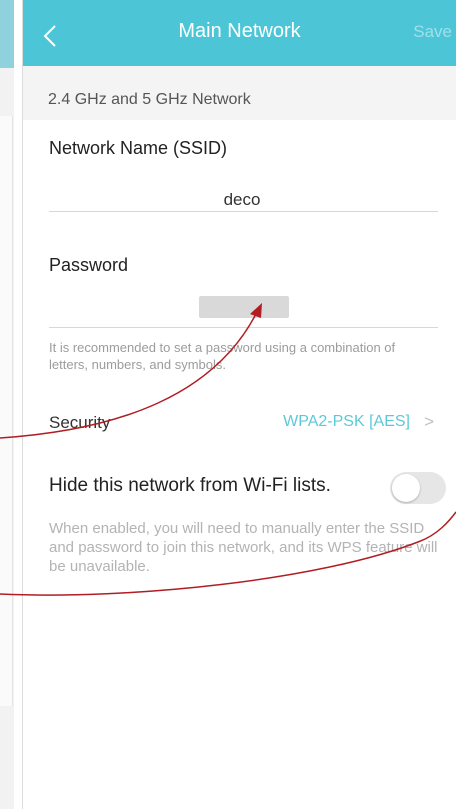  What do you see at coordinates (243, 327) in the screenshot?
I see `password-divider` at bounding box center [243, 327].